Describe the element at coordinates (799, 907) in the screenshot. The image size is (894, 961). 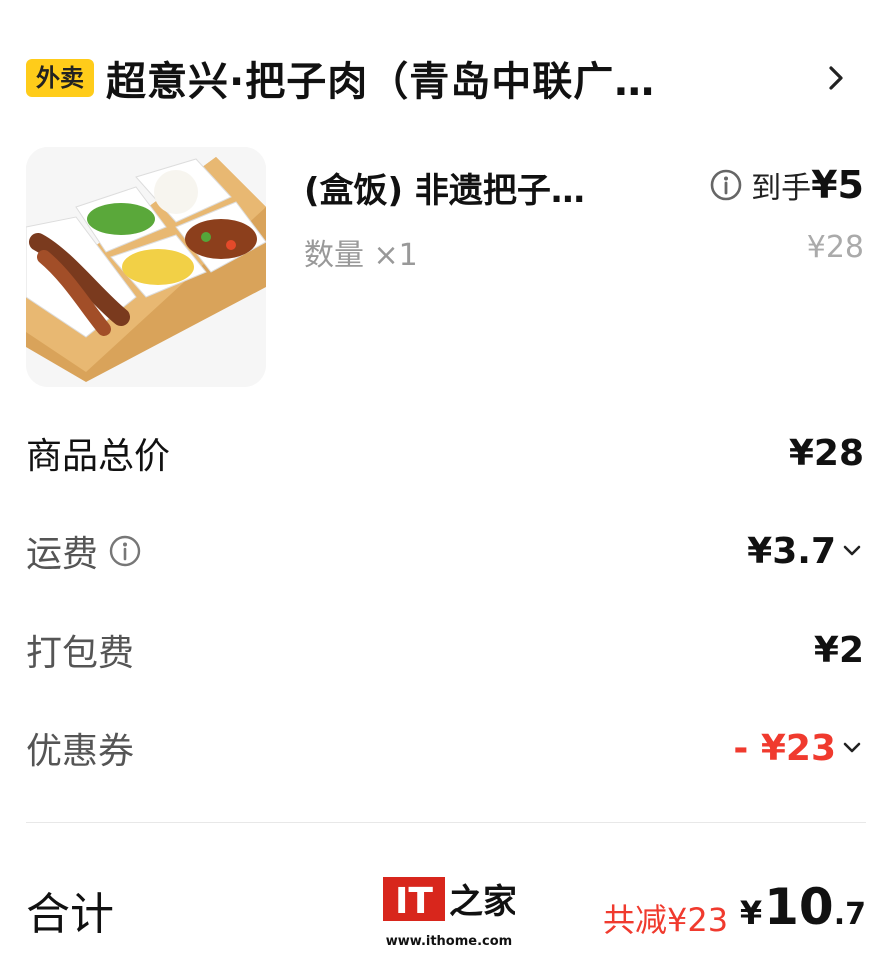
I see `total-integer: 10` at that location.